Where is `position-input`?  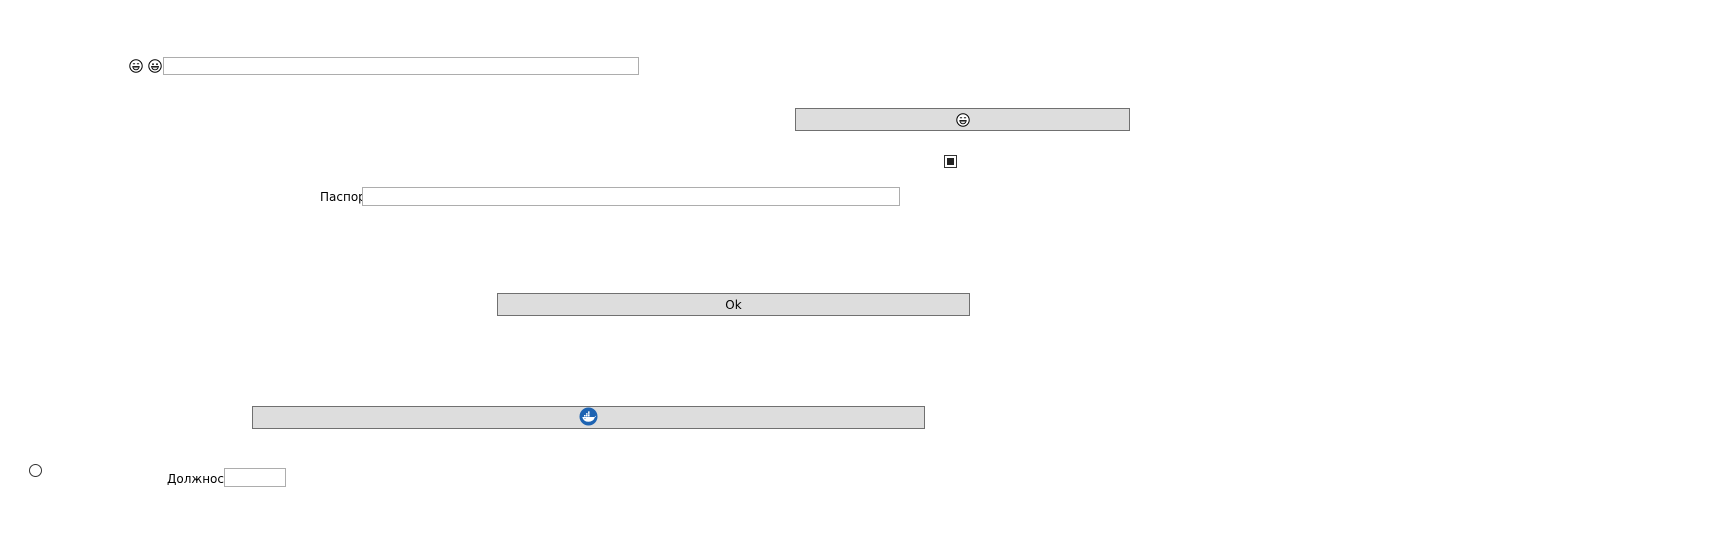
position-input is located at coordinates (255, 477).